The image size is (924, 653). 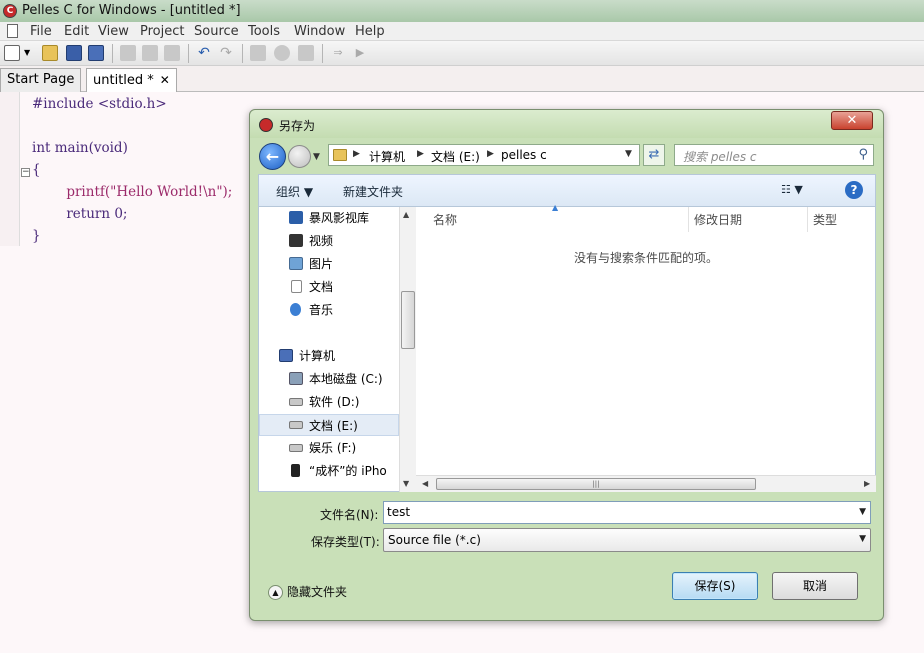 I want to click on breadcrumb-computer: 计算机, so click(x=387, y=156).